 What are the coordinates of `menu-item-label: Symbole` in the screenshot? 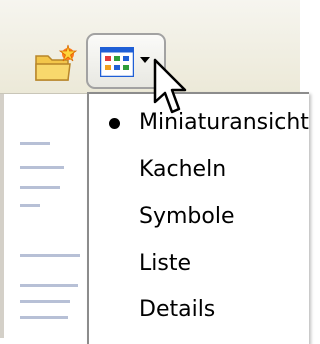 It's located at (187, 216).